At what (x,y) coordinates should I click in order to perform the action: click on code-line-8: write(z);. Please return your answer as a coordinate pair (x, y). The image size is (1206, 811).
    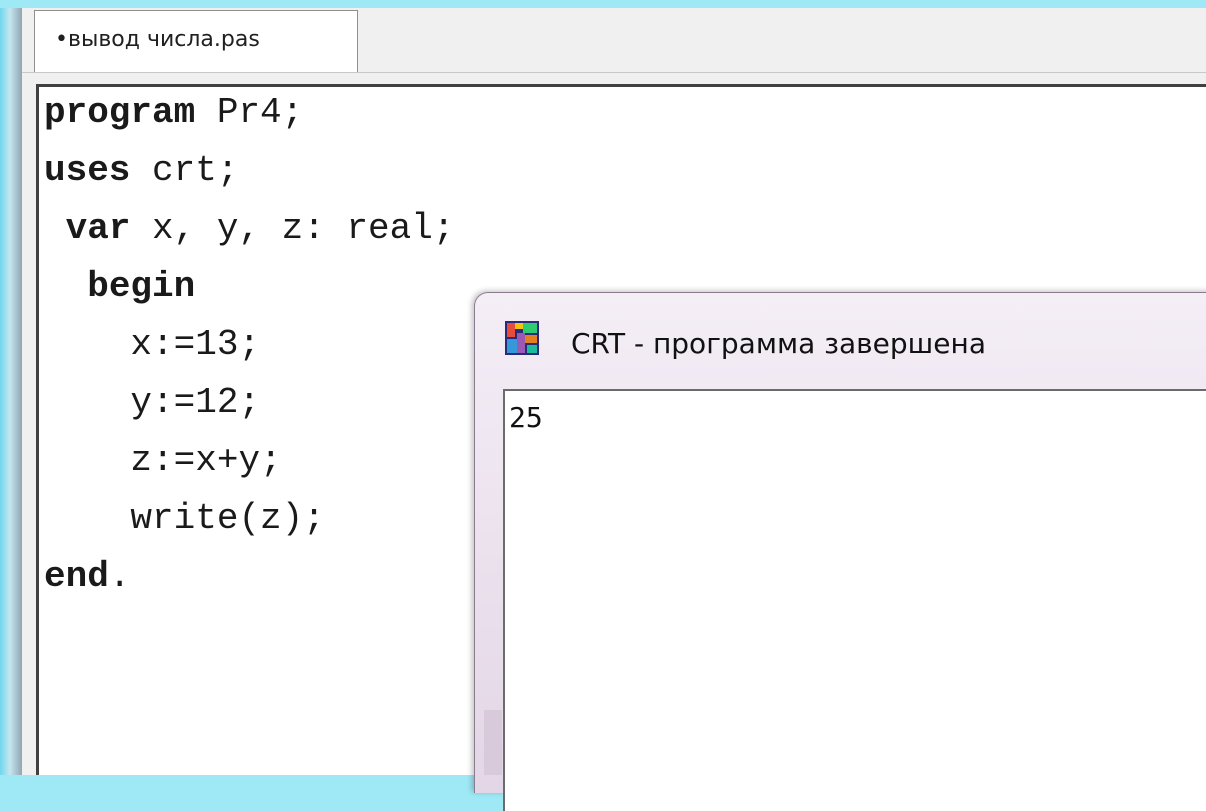
    Looking at the image, I should click on (227, 518).